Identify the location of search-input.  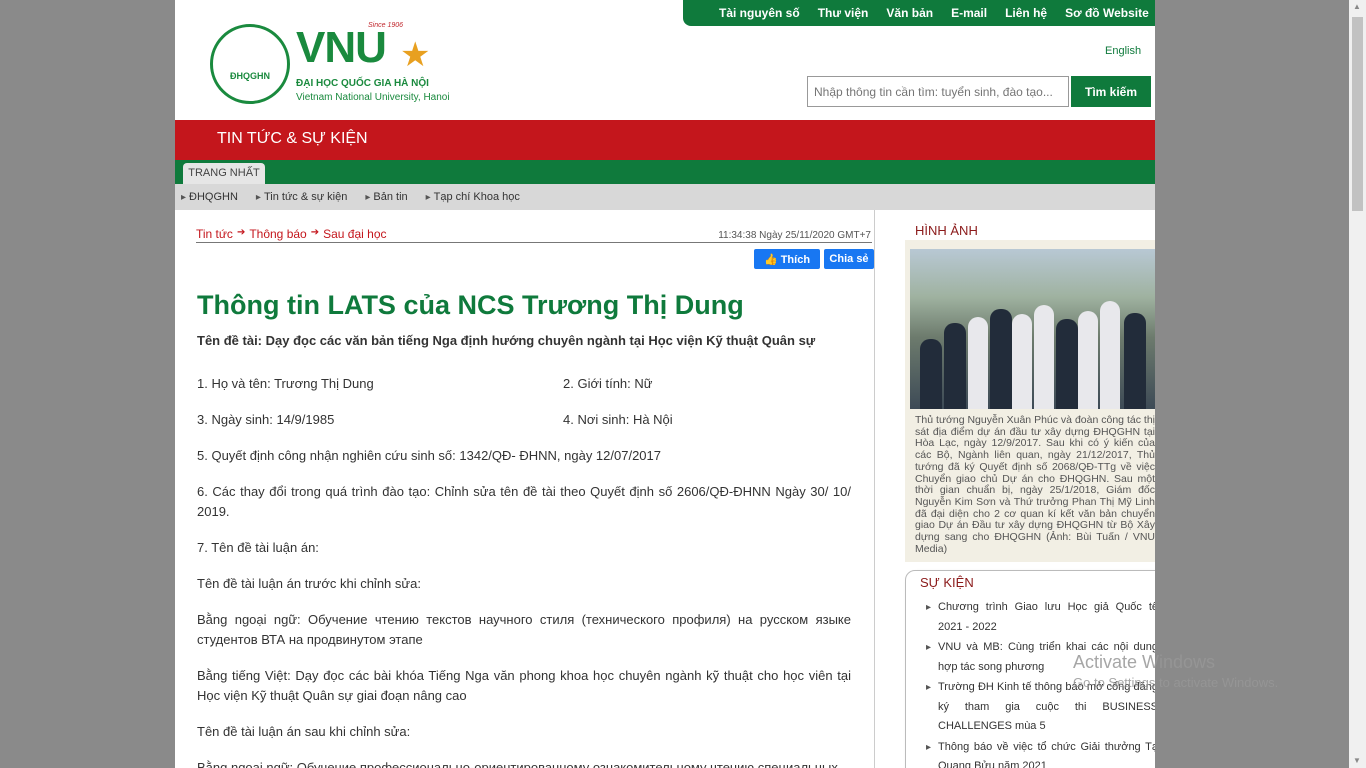
(938, 91).